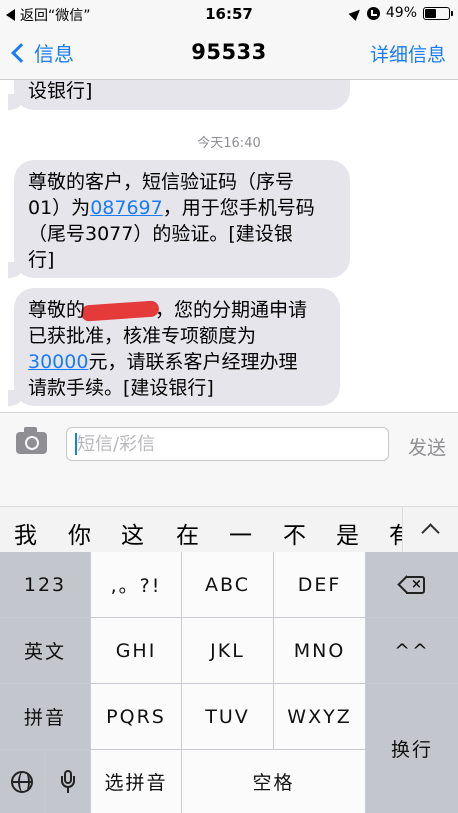 This screenshot has width=458, height=813. I want to click on key-tuv: TUV, so click(227, 716).